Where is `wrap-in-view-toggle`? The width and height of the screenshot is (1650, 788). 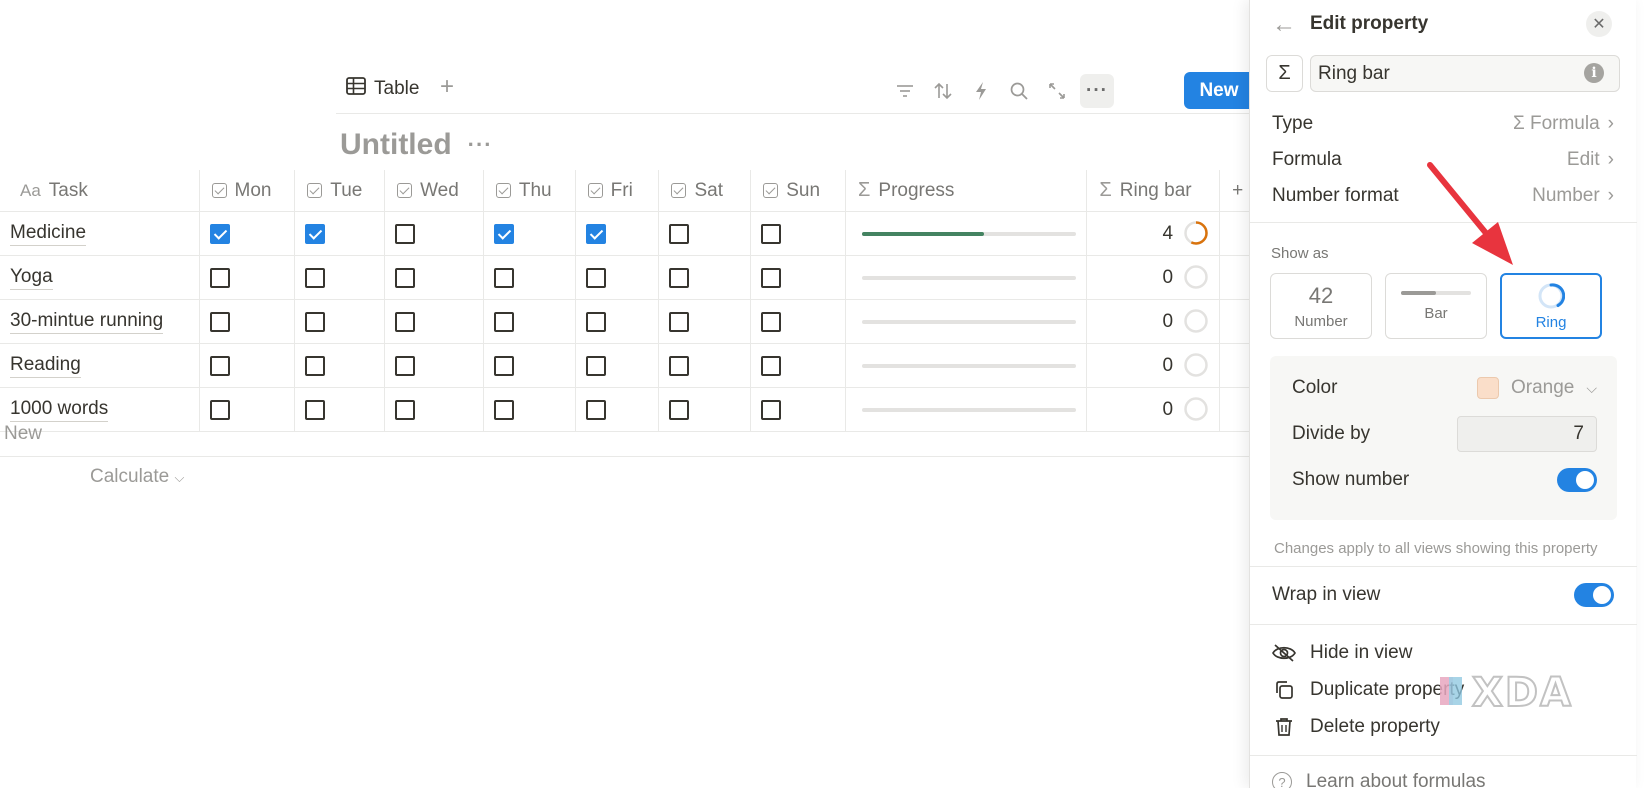
wrap-in-view-toggle is located at coordinates (1594, 595).